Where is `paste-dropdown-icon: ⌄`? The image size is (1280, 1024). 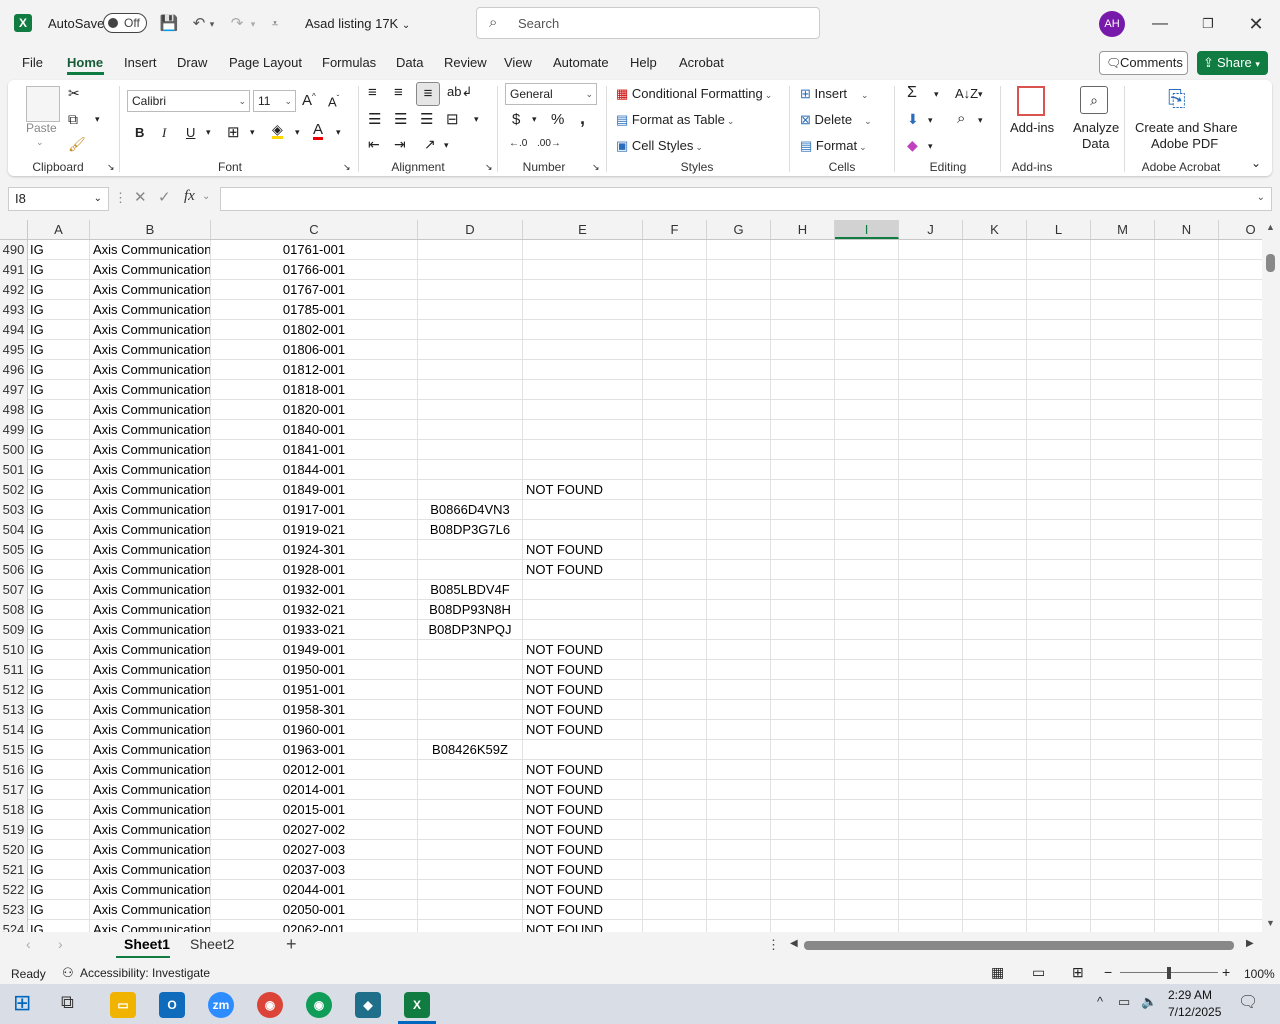 paste-dropdown-icon: ⌄ is located at coordinates (40, 142).